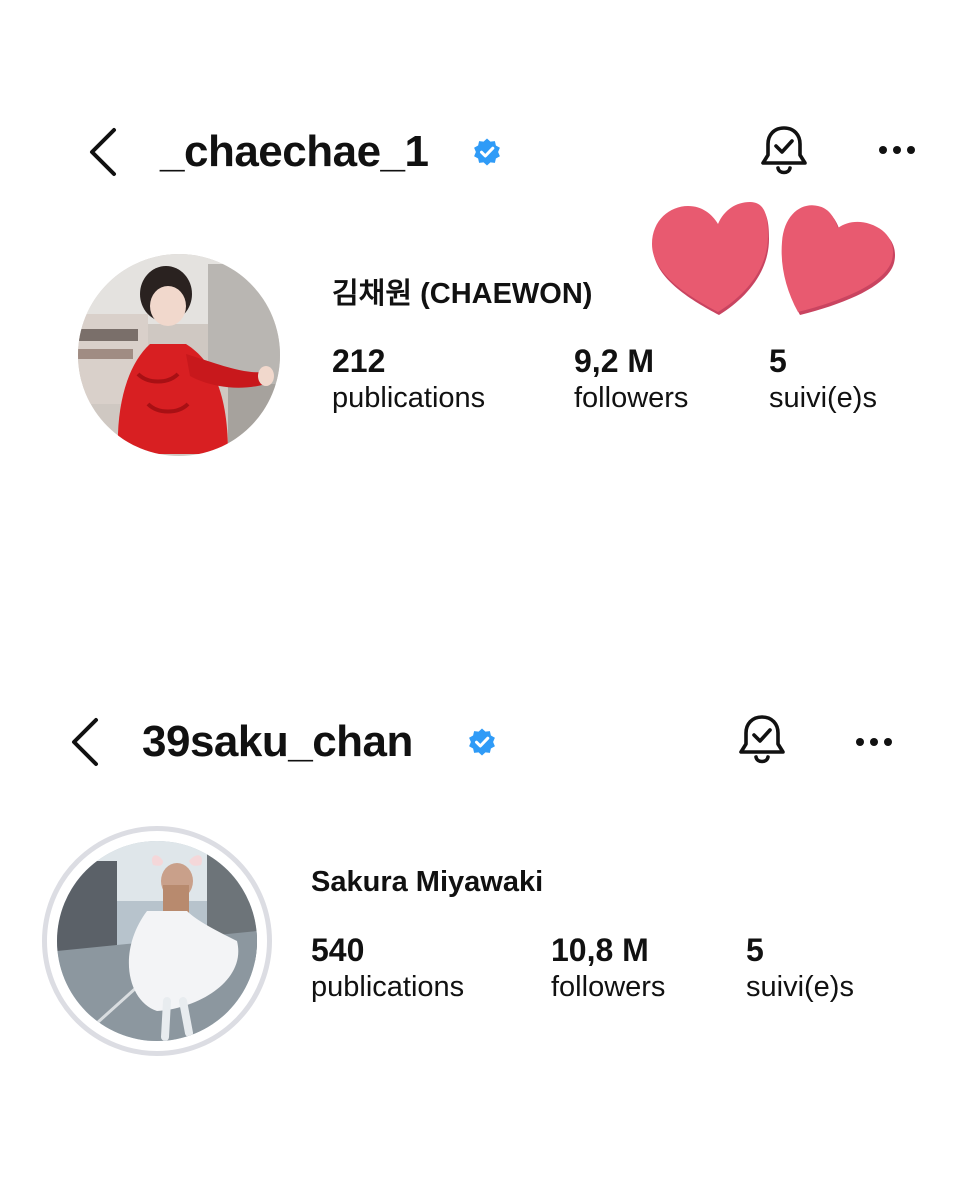 The image size is (960, 1200). I want to click on stat-publications: 212 publications, so click(408, 379).